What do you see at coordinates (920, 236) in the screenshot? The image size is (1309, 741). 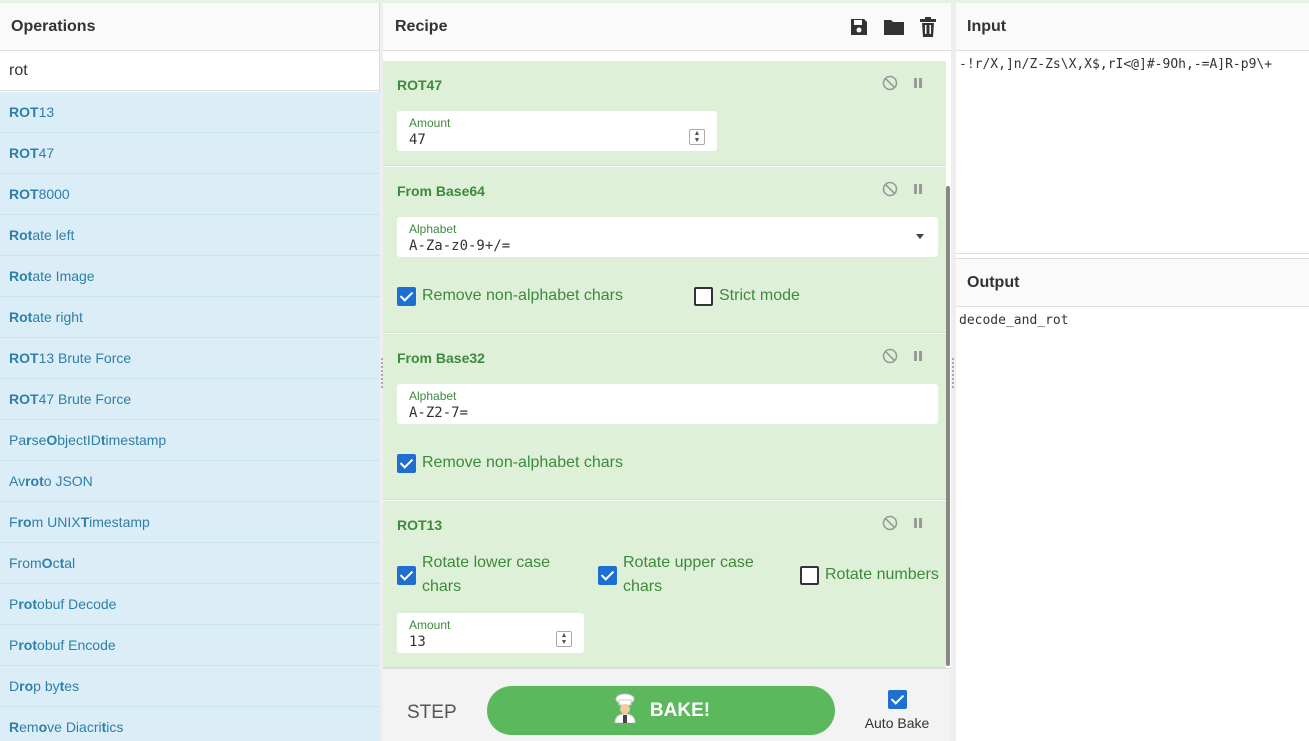 I see `dropdown-caret-icon` at bounding box center [920, 236].